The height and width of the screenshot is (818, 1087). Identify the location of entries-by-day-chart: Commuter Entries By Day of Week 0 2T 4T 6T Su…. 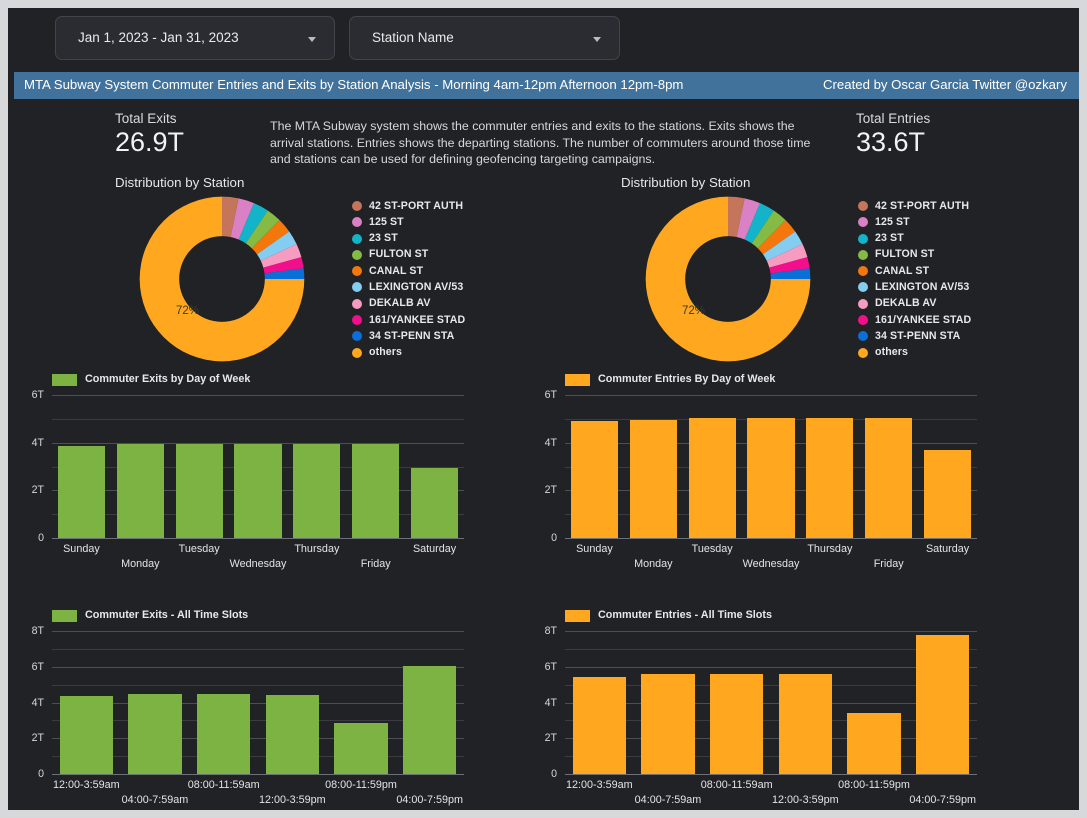
(787, 480).